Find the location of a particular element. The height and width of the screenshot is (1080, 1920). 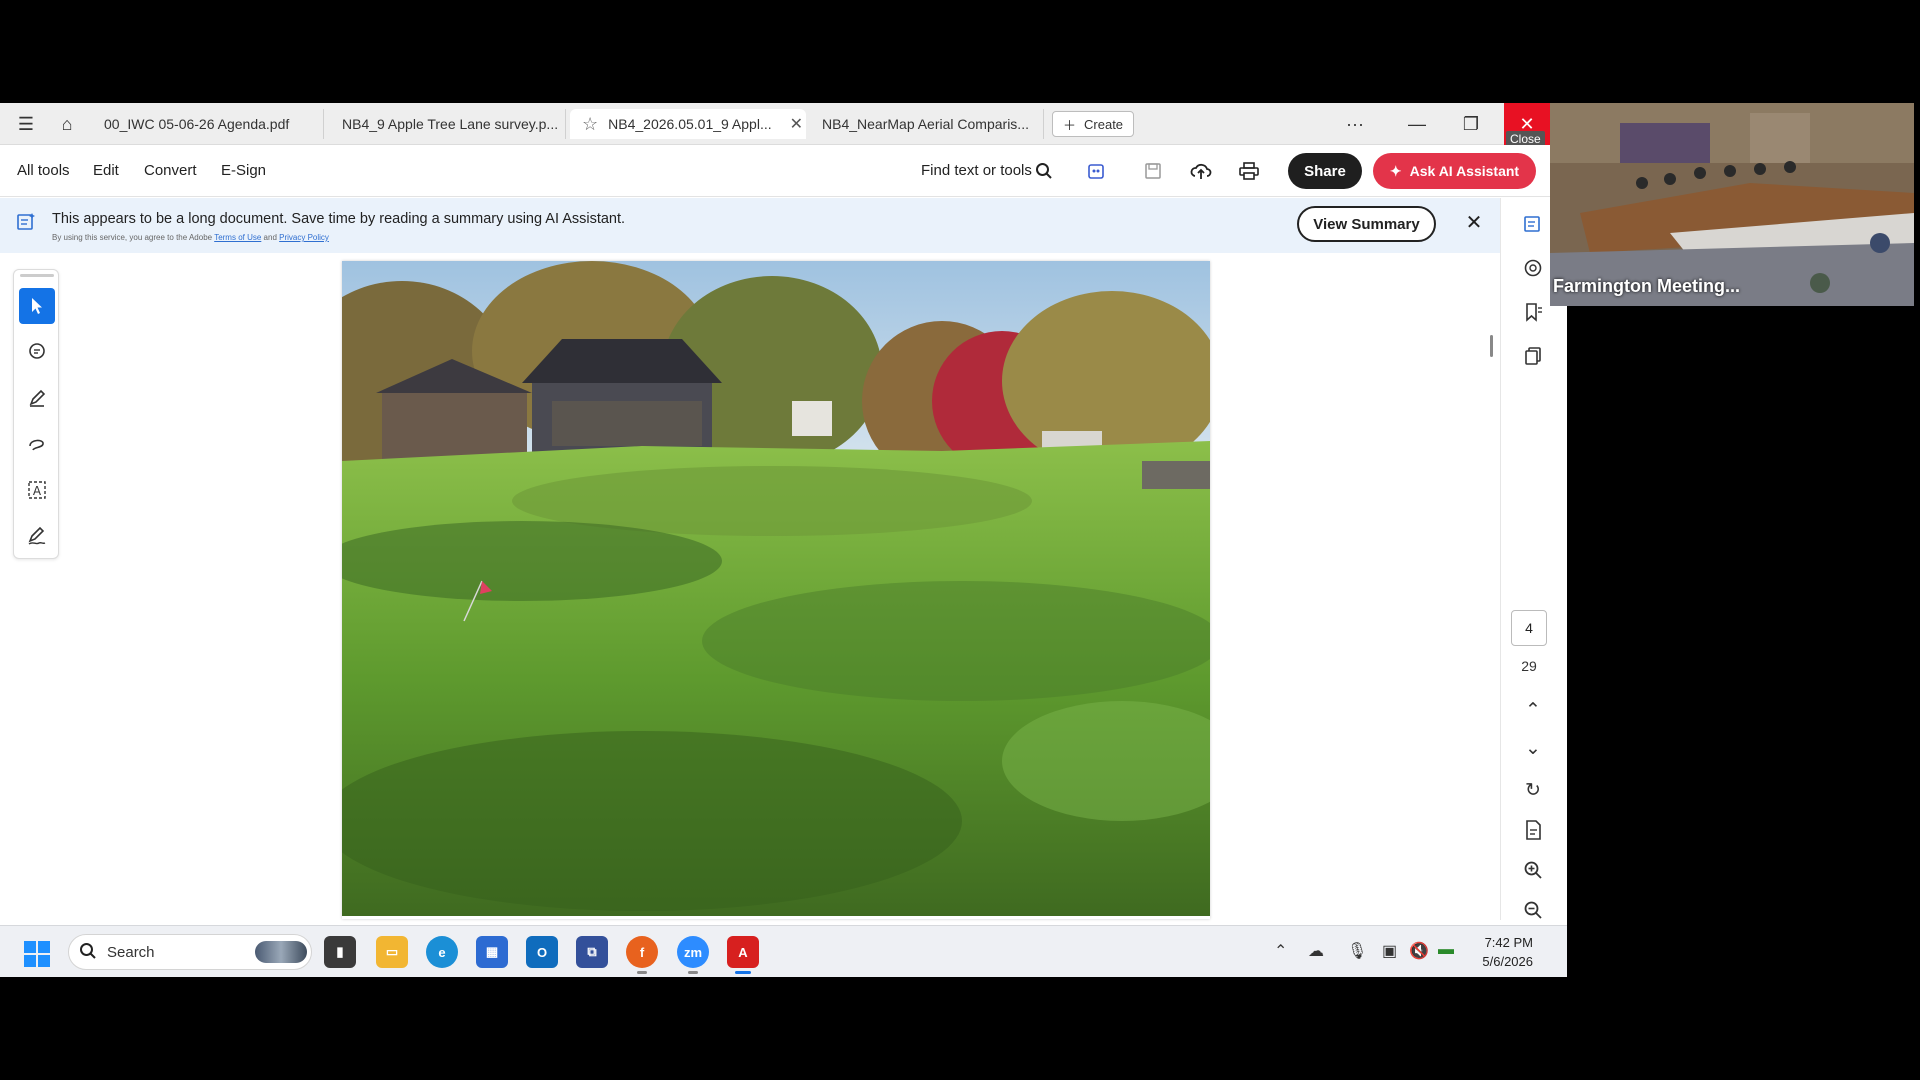

draw-freehand-icon is located at coordinates (37, 444).